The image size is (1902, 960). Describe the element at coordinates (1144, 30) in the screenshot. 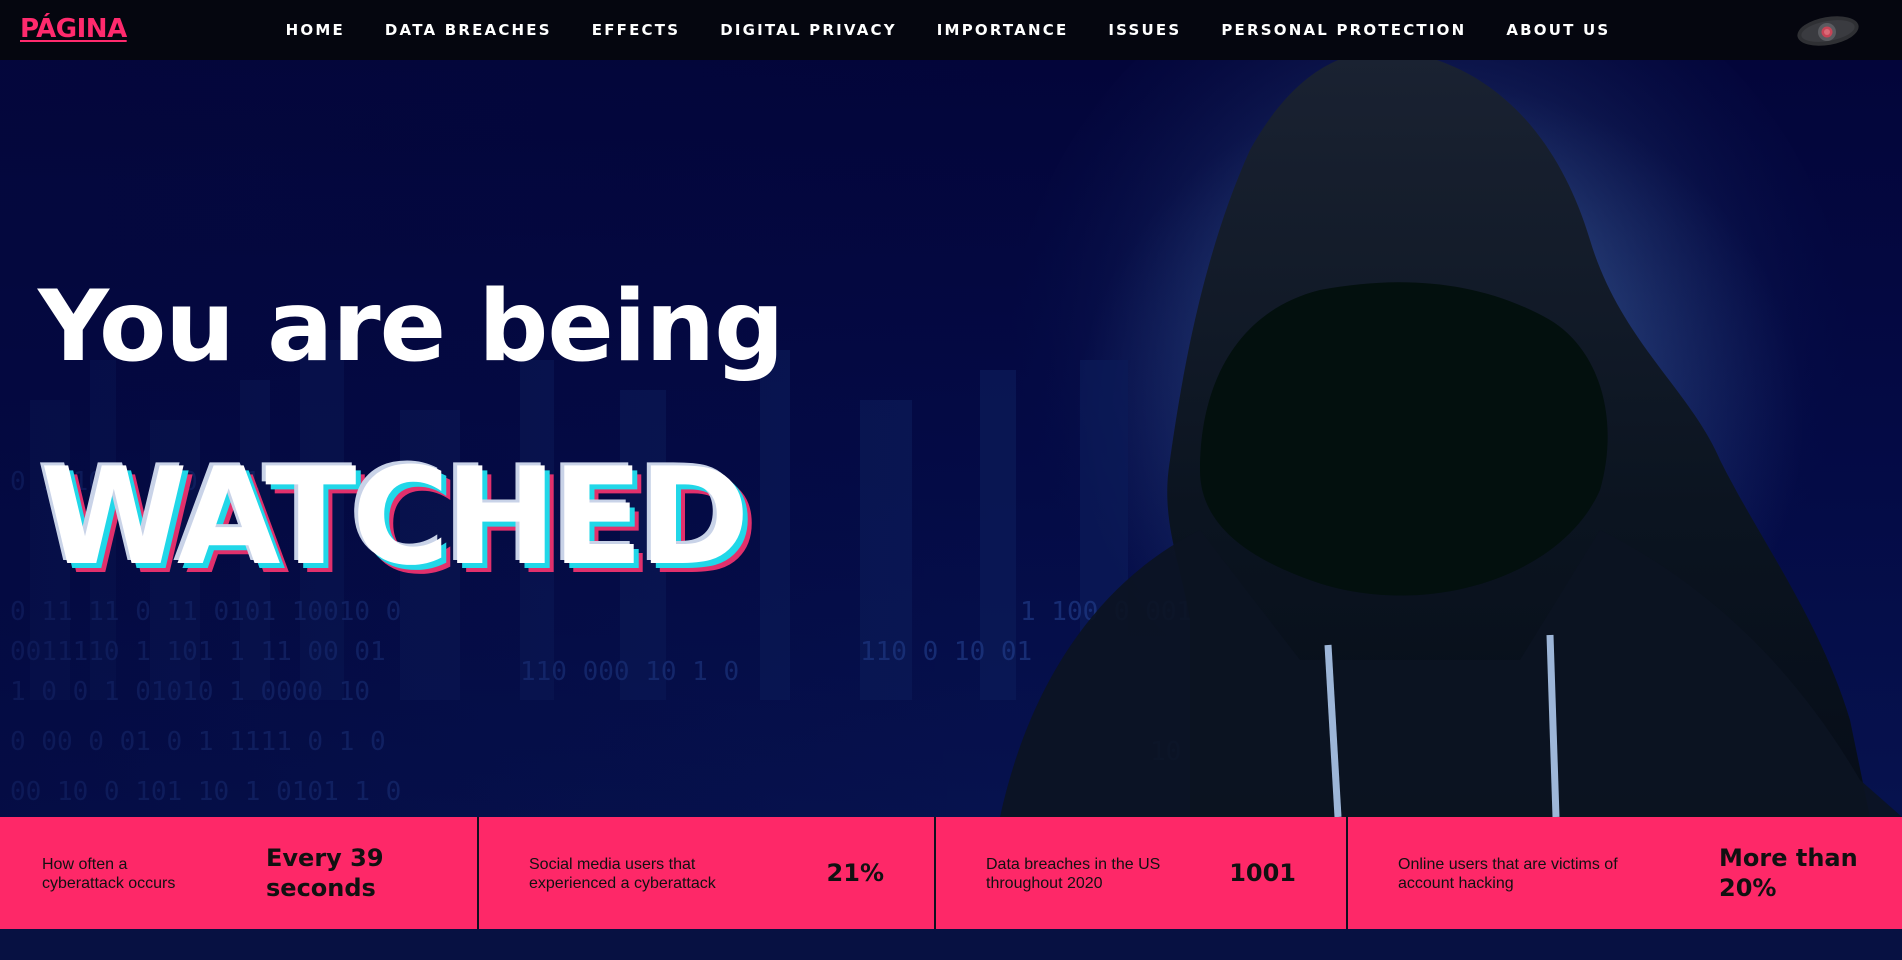

I see `nav-link-issues: ISSUES` at that location.